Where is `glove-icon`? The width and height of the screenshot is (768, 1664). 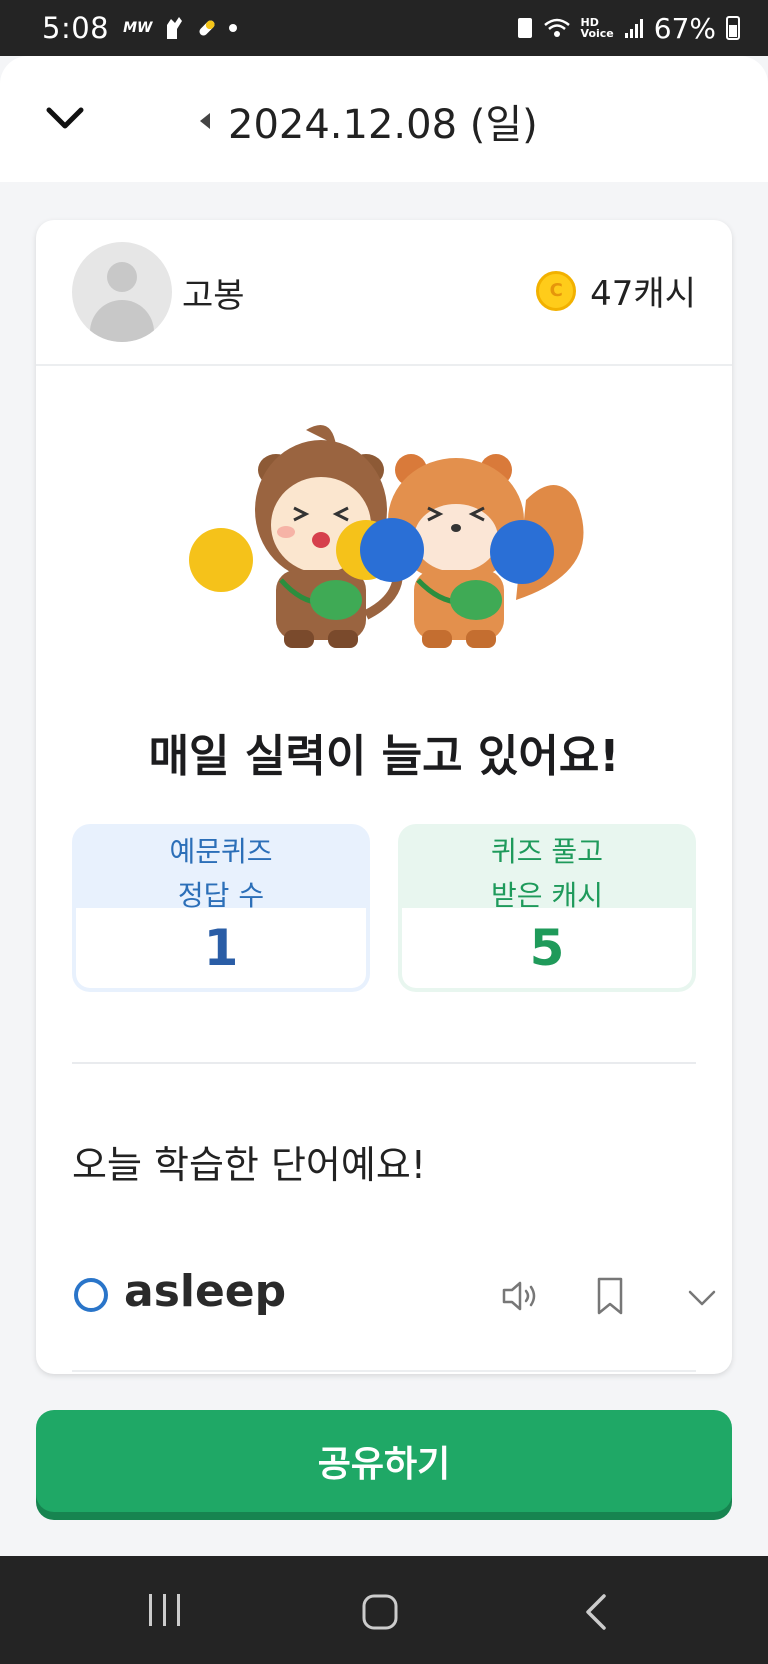 glove-icon is located at coordinates (174, 28).